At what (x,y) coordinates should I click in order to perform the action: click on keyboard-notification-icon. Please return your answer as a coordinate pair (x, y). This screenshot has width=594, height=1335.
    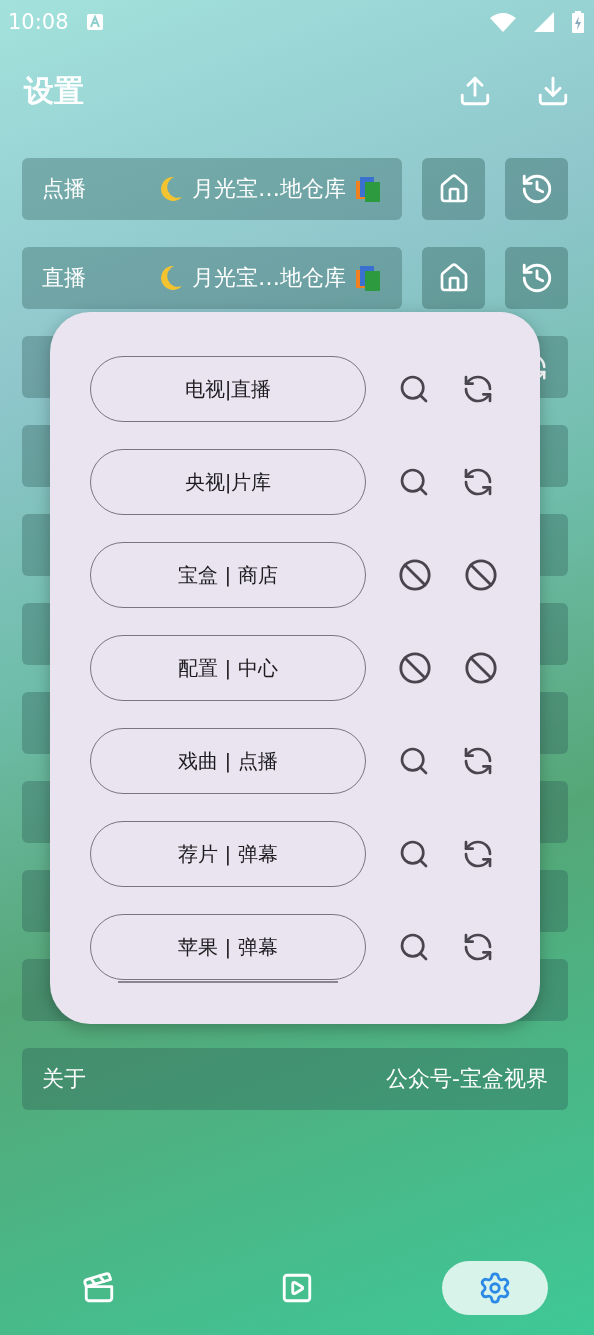
    Looking at the image, I should click on (94, 22).